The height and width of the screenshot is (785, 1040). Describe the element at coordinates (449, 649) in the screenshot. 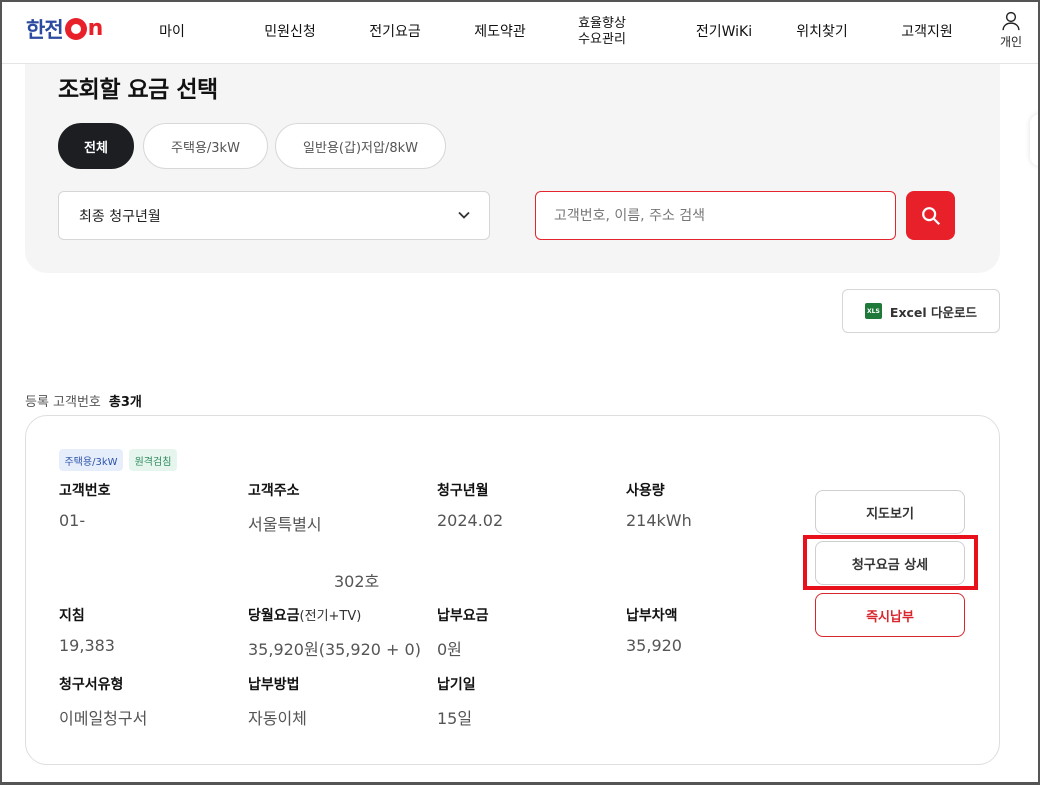

I see `value-paid-amount: 0원` at that location.